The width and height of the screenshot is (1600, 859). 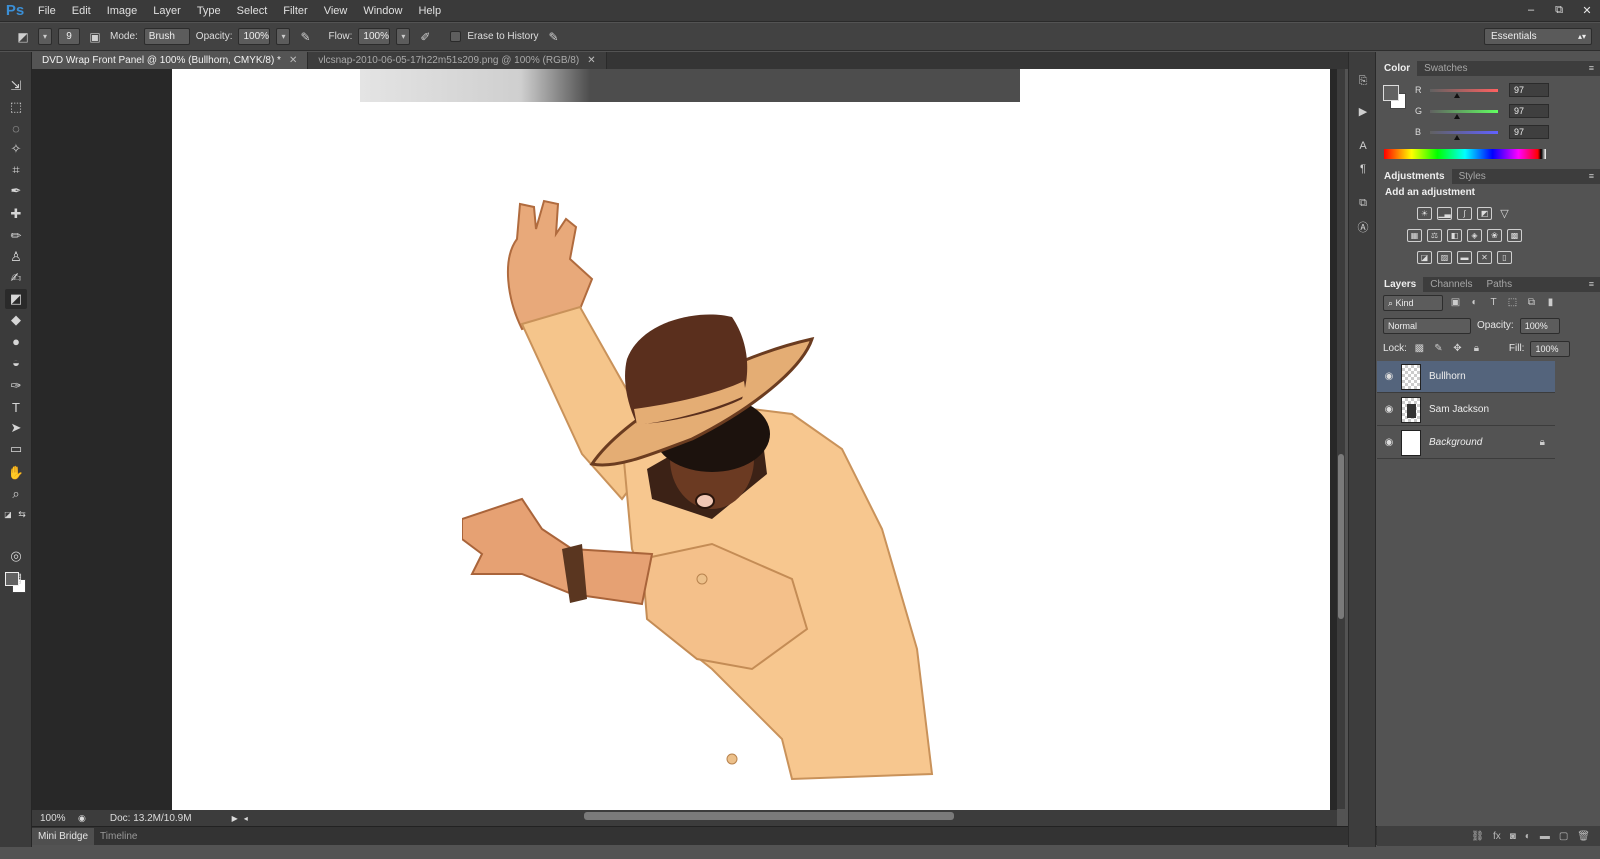 I want to click on filter-adjustment-icon: ◐, so click(x=1474, y=302).